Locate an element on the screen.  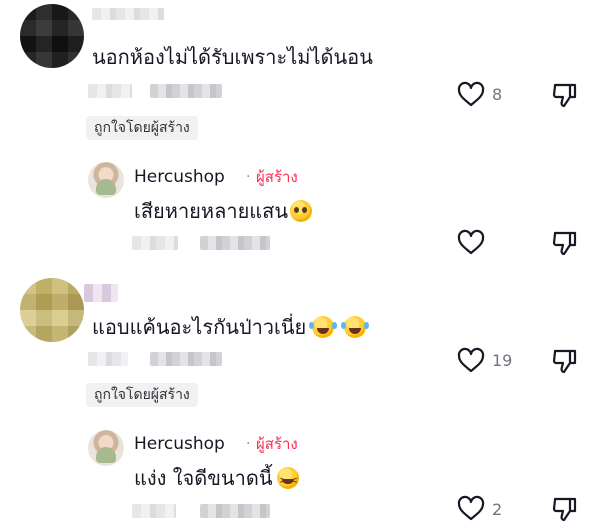
grinning-squinting-face-icon is located at coordinates (287, 480).